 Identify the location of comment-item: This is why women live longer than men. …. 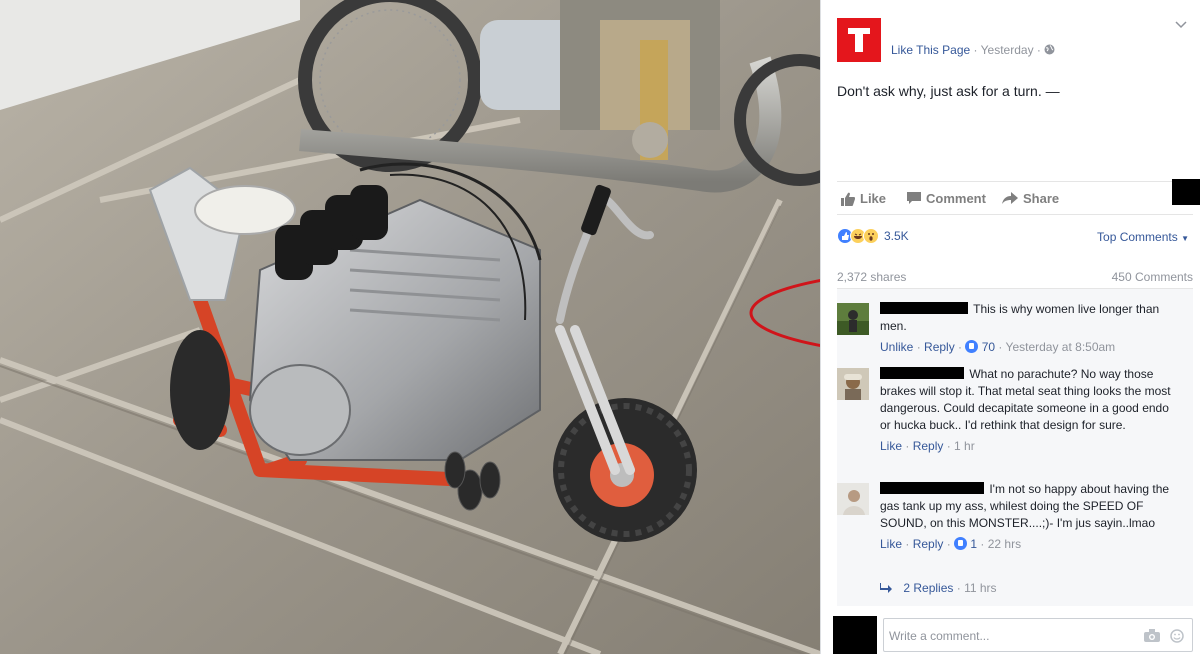
(1009, 328).